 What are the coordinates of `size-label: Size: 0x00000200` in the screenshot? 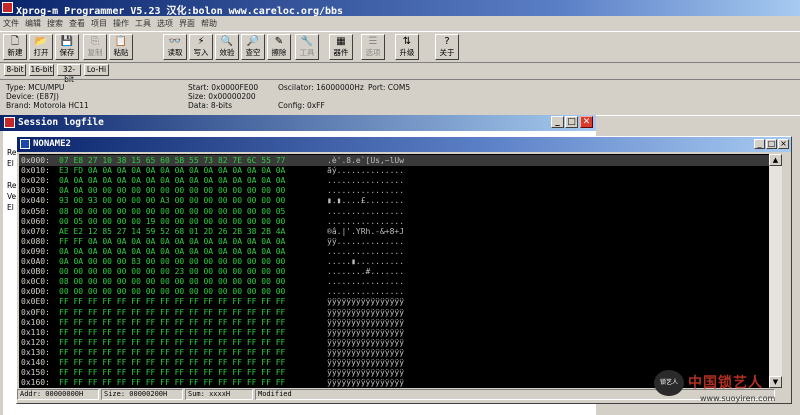 It's located at (222, 96).